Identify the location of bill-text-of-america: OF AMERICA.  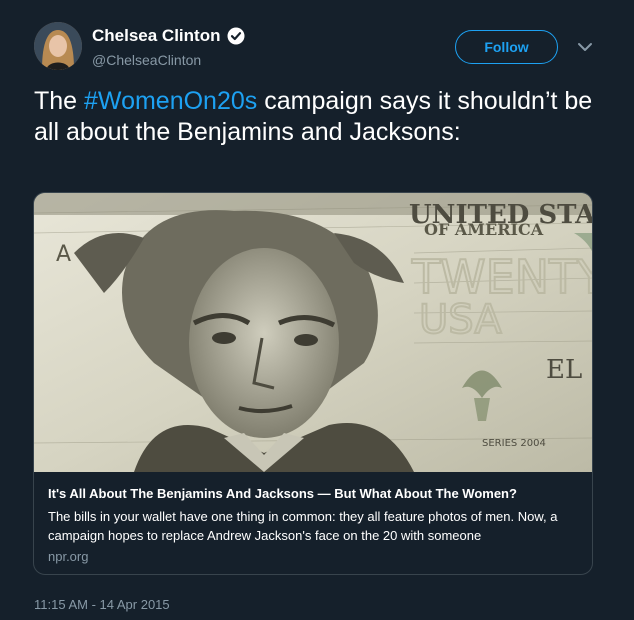
(484, 229).